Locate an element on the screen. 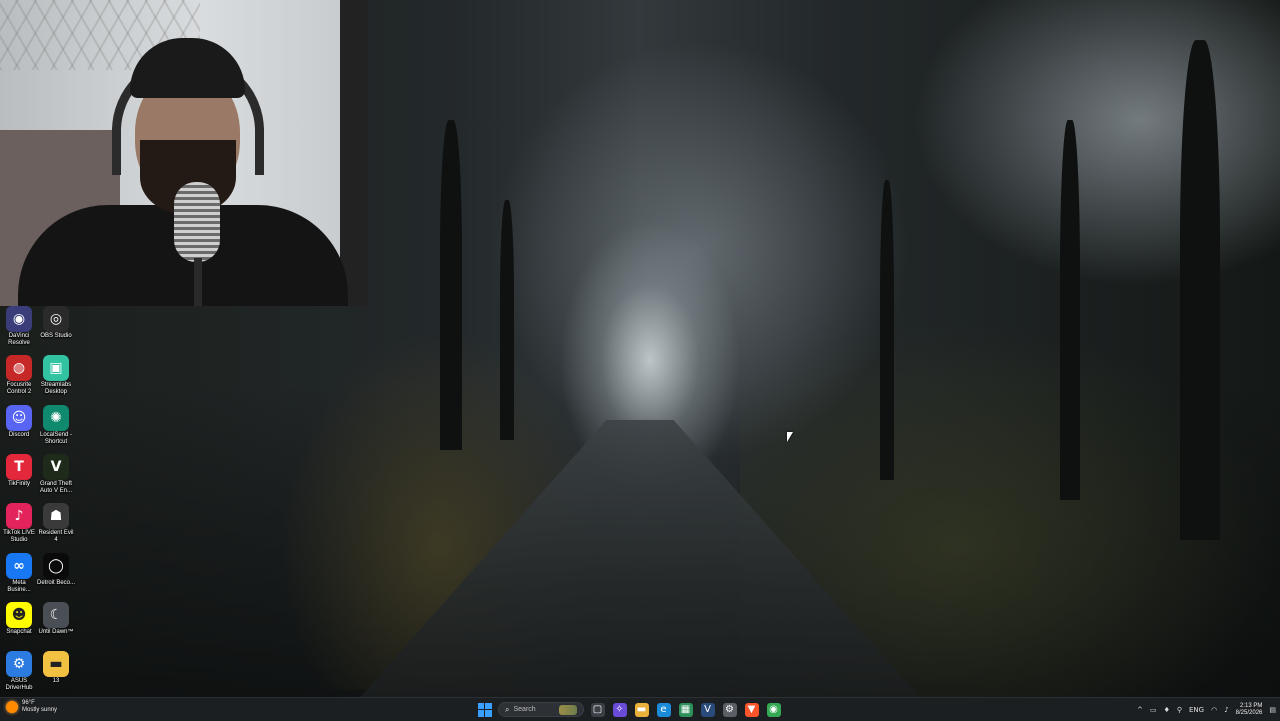  show-hidden-icons-chevron-icon: ^ is located at coordinates (1140, 710).